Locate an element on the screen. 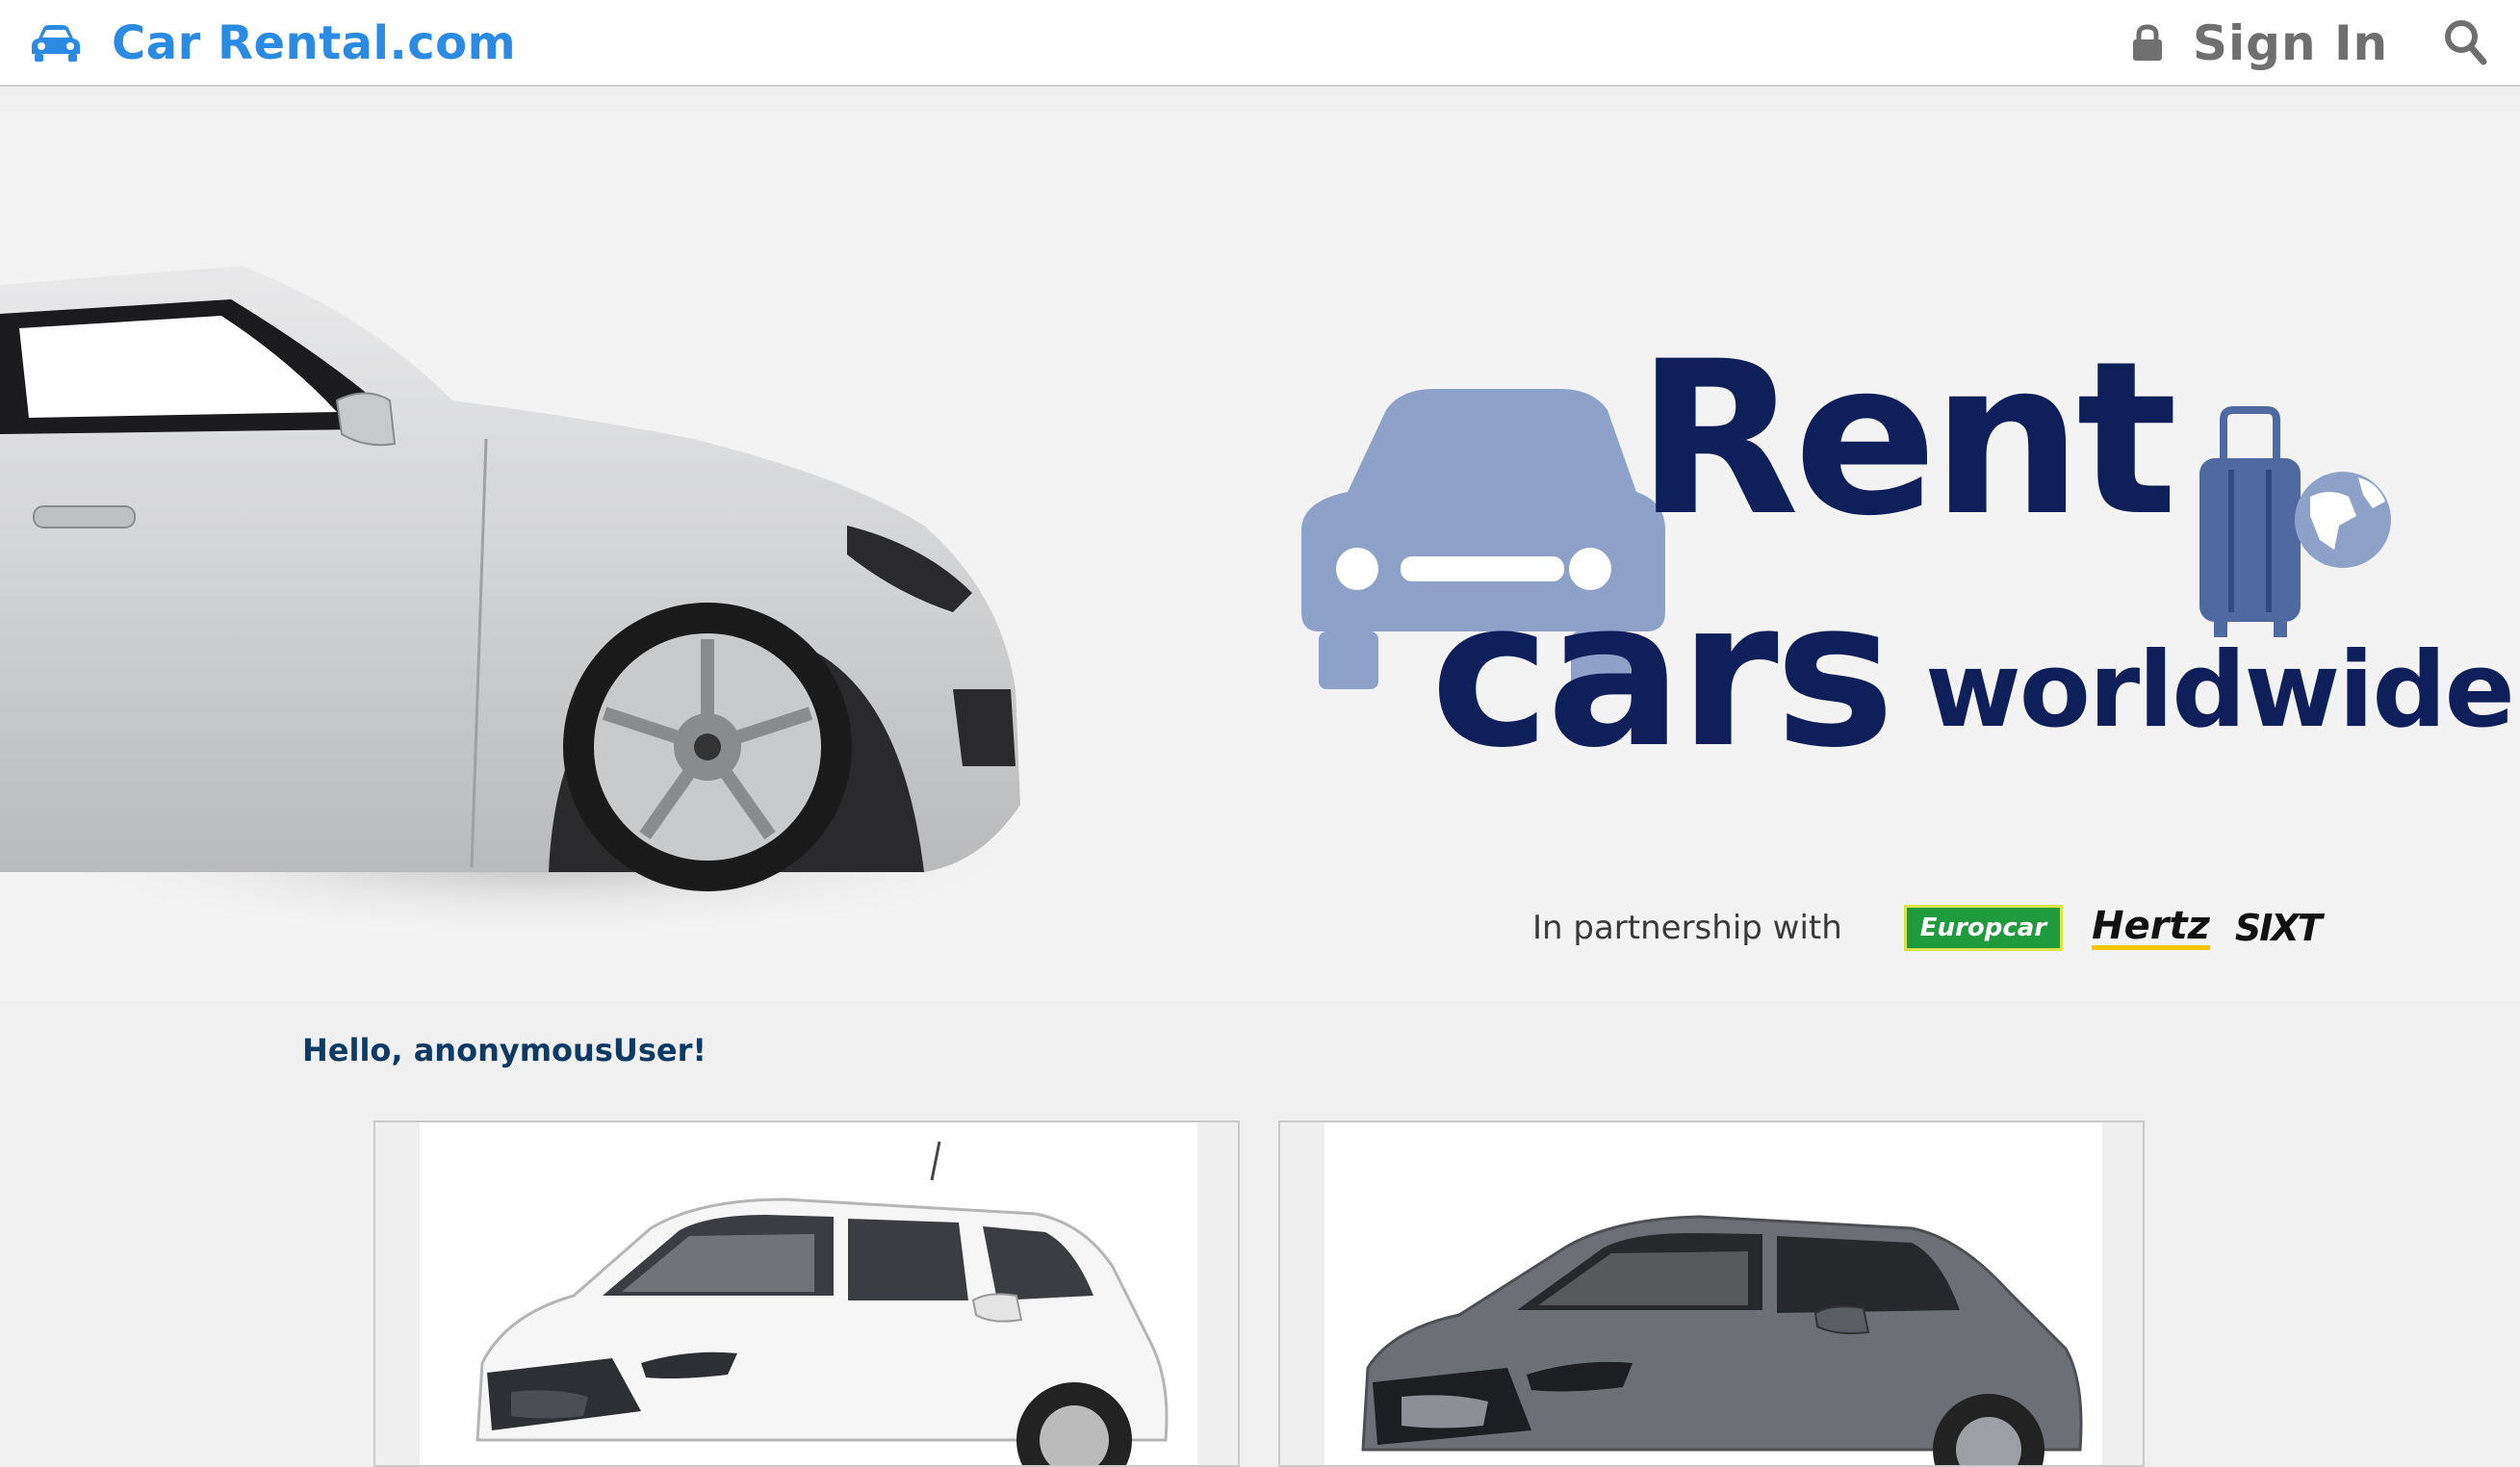 The height and width of the screenshot is (1467, 2520). headline-cars: cars is located at coordinates (1662, 674).